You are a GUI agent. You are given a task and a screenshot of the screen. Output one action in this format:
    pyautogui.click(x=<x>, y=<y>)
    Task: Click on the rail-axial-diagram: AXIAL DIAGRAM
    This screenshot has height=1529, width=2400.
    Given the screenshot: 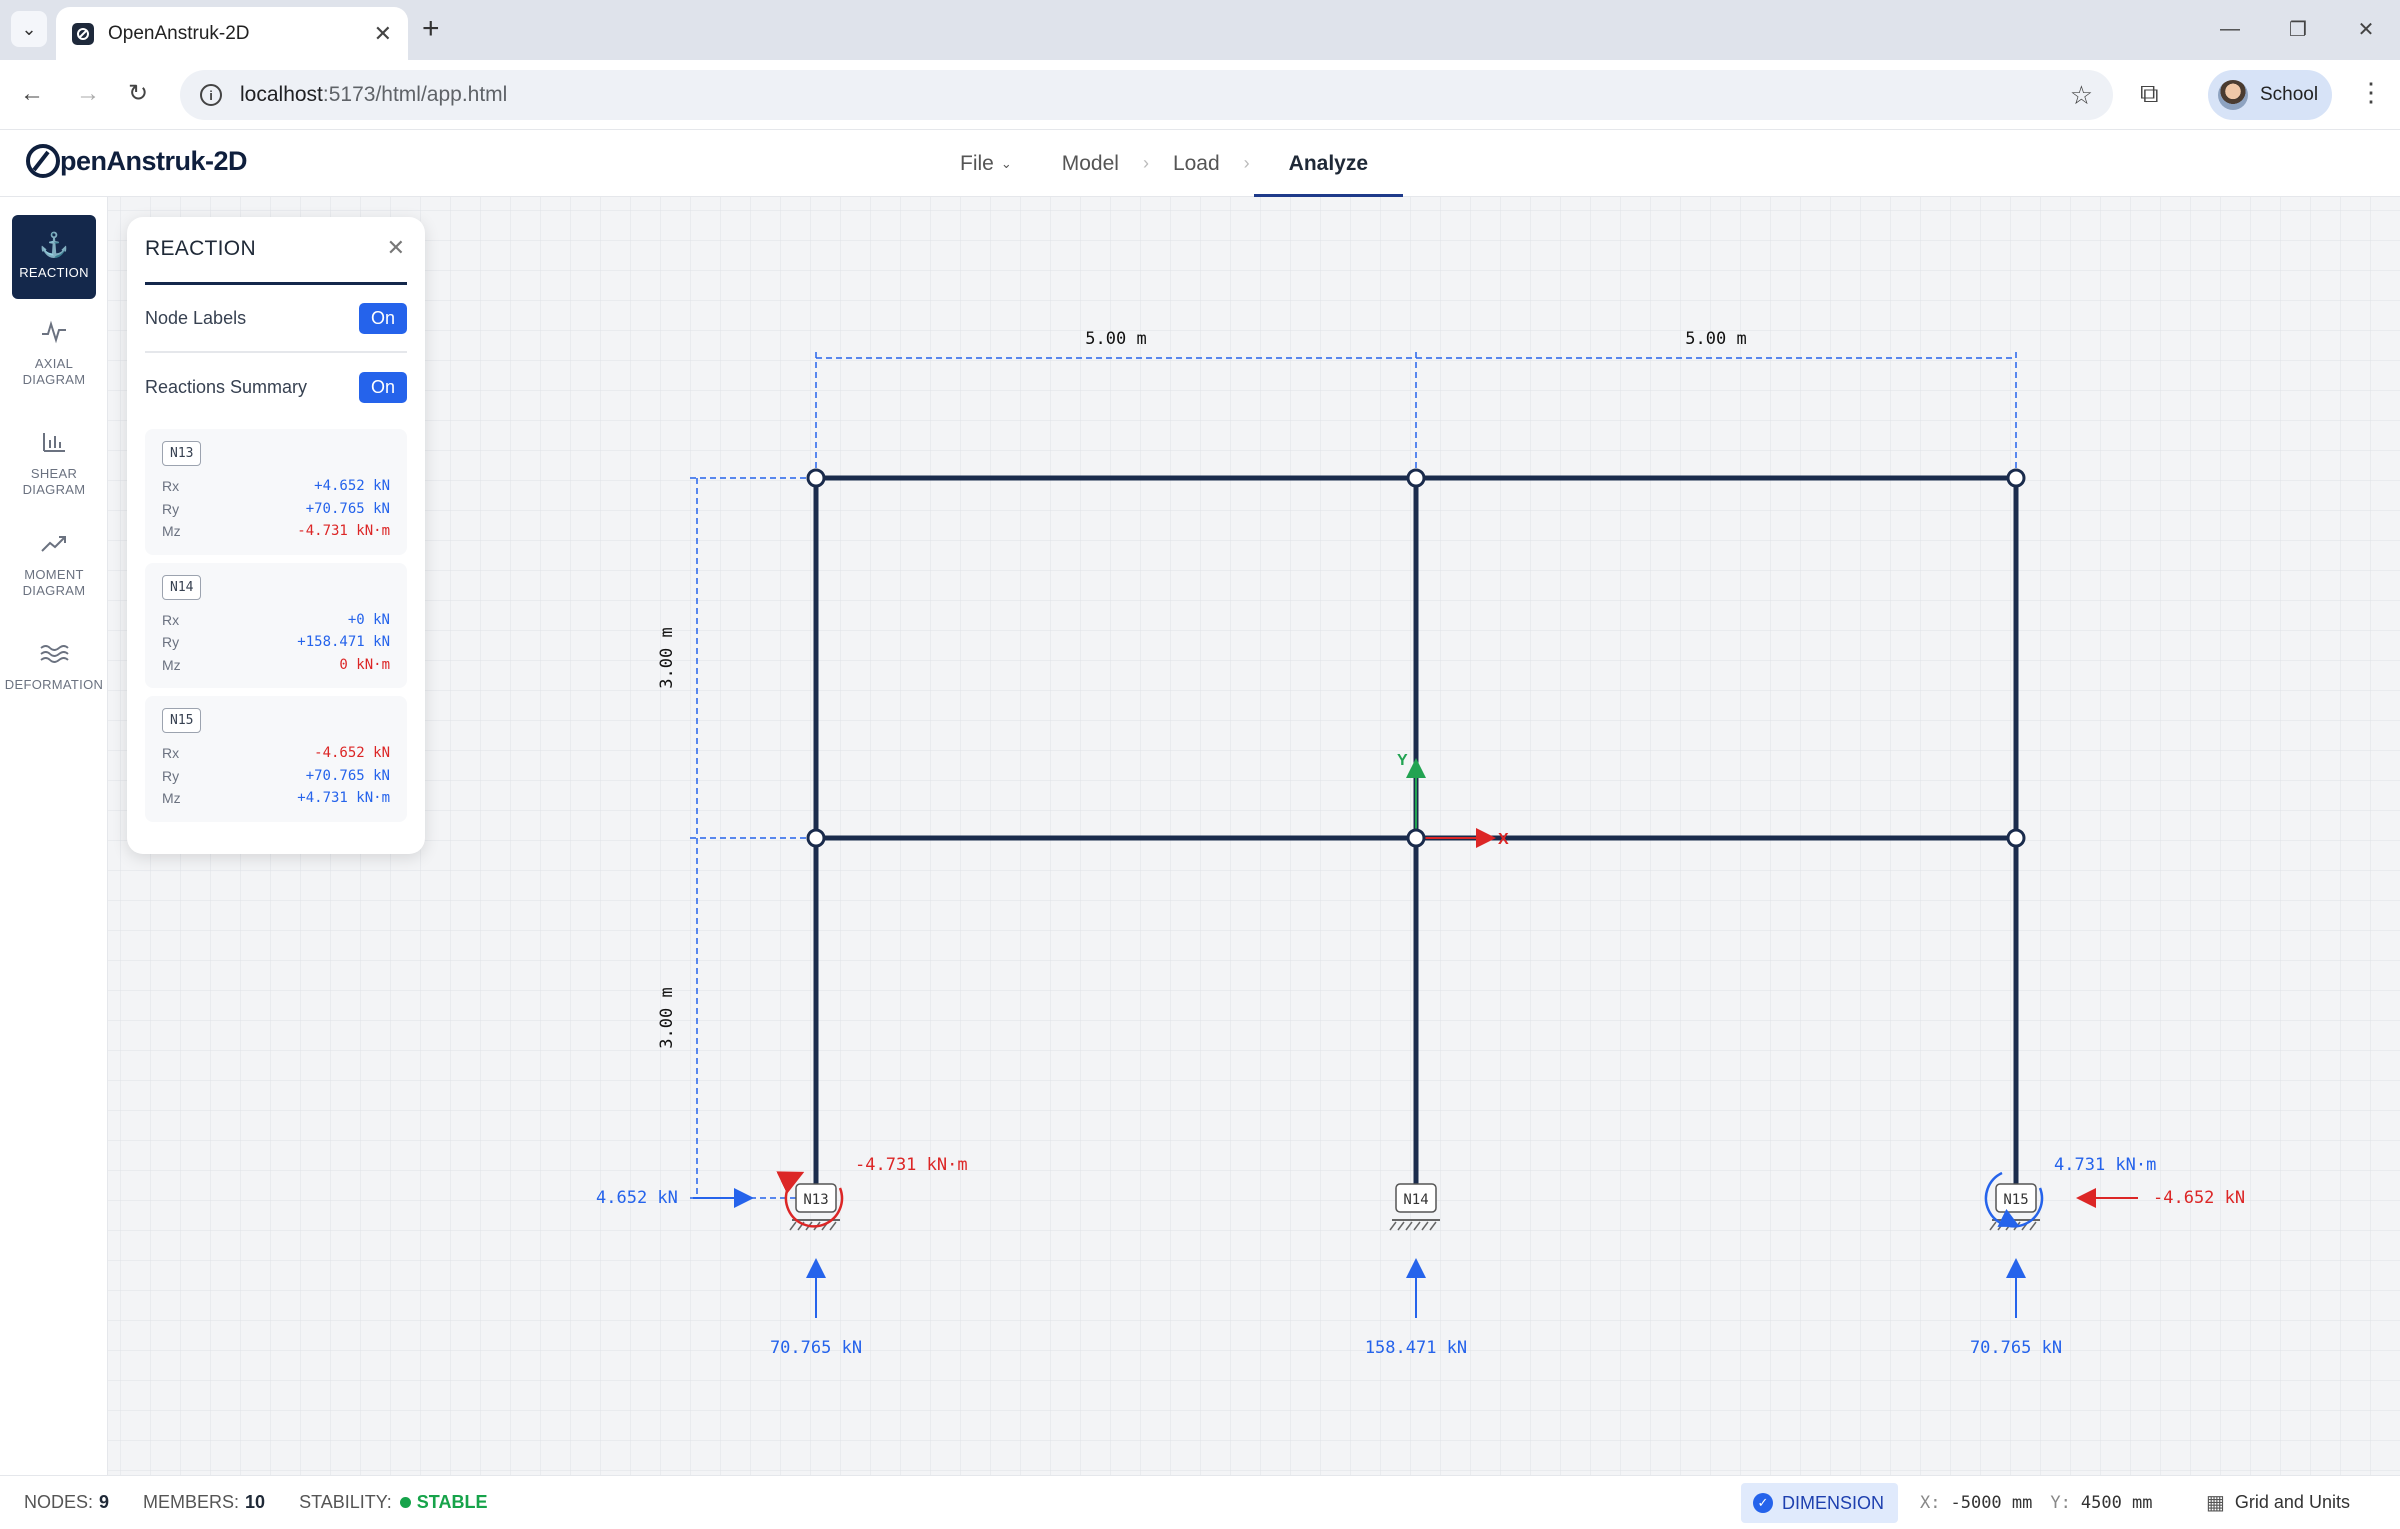 What is the action you would take?
    pyautogui.click(x=54, y=354)
    